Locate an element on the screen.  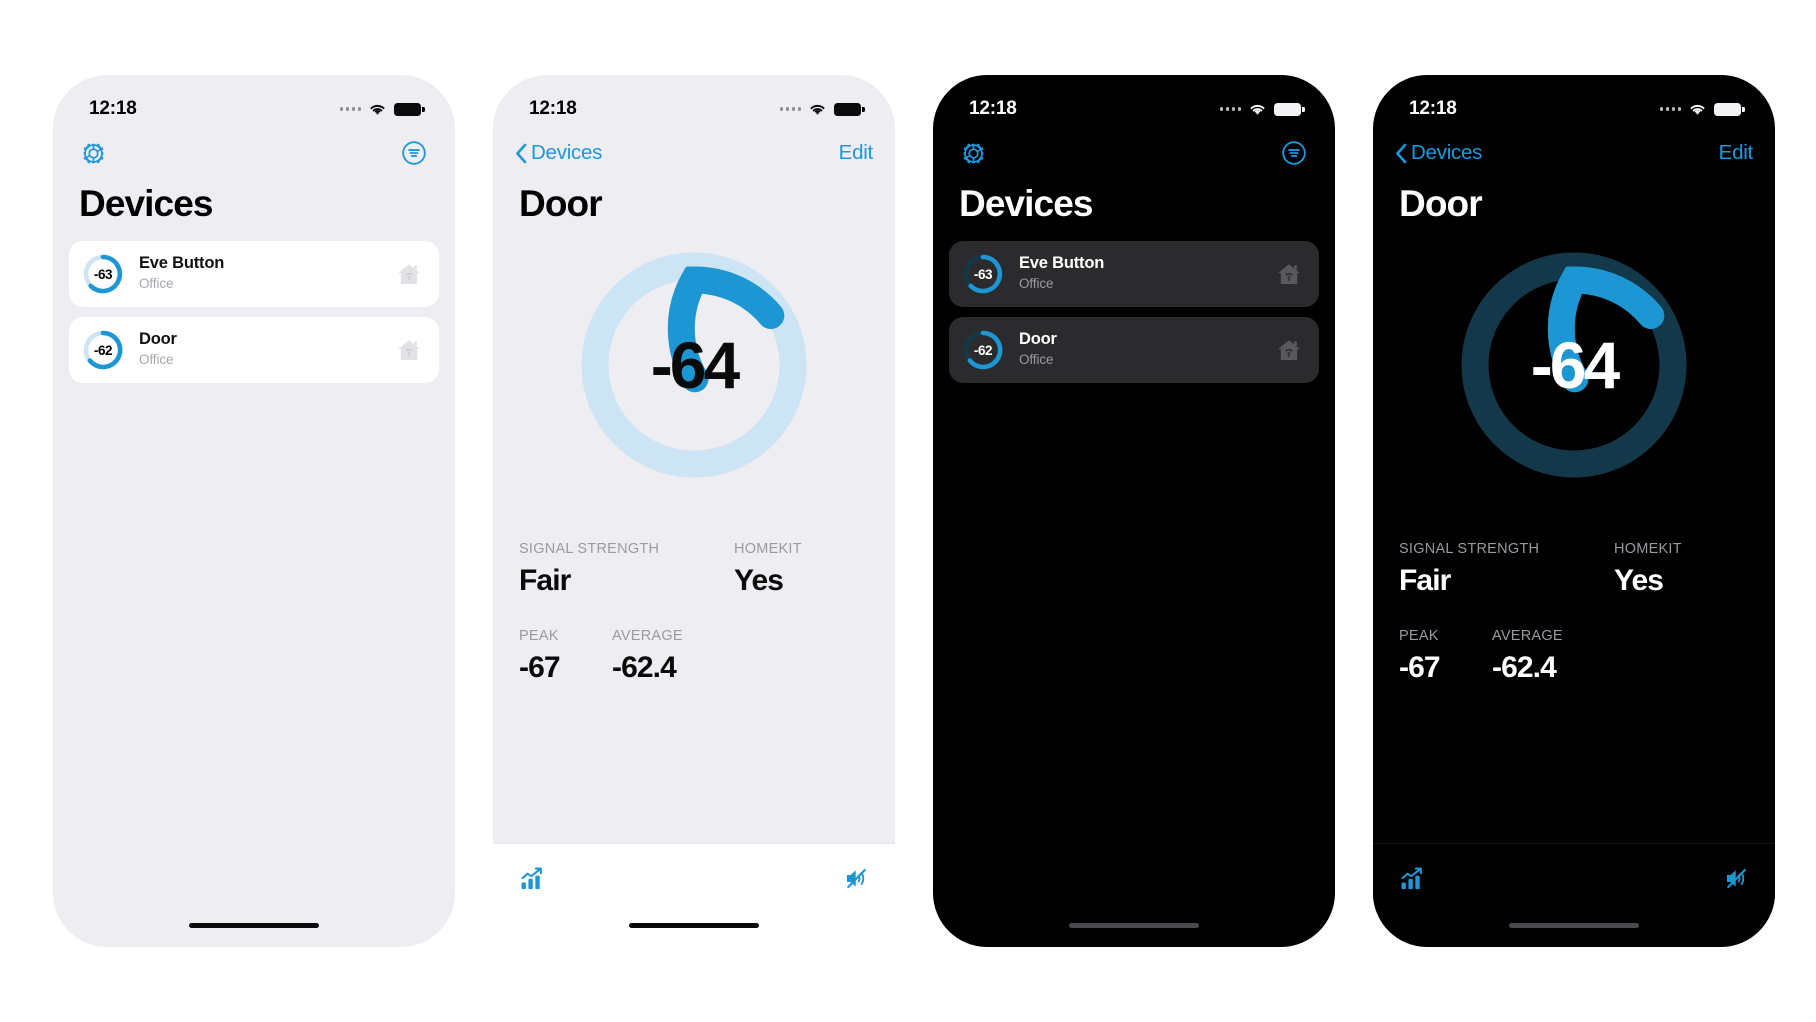
detail-nav-bar: Devices Edit is located at coordinates (1574, 153).